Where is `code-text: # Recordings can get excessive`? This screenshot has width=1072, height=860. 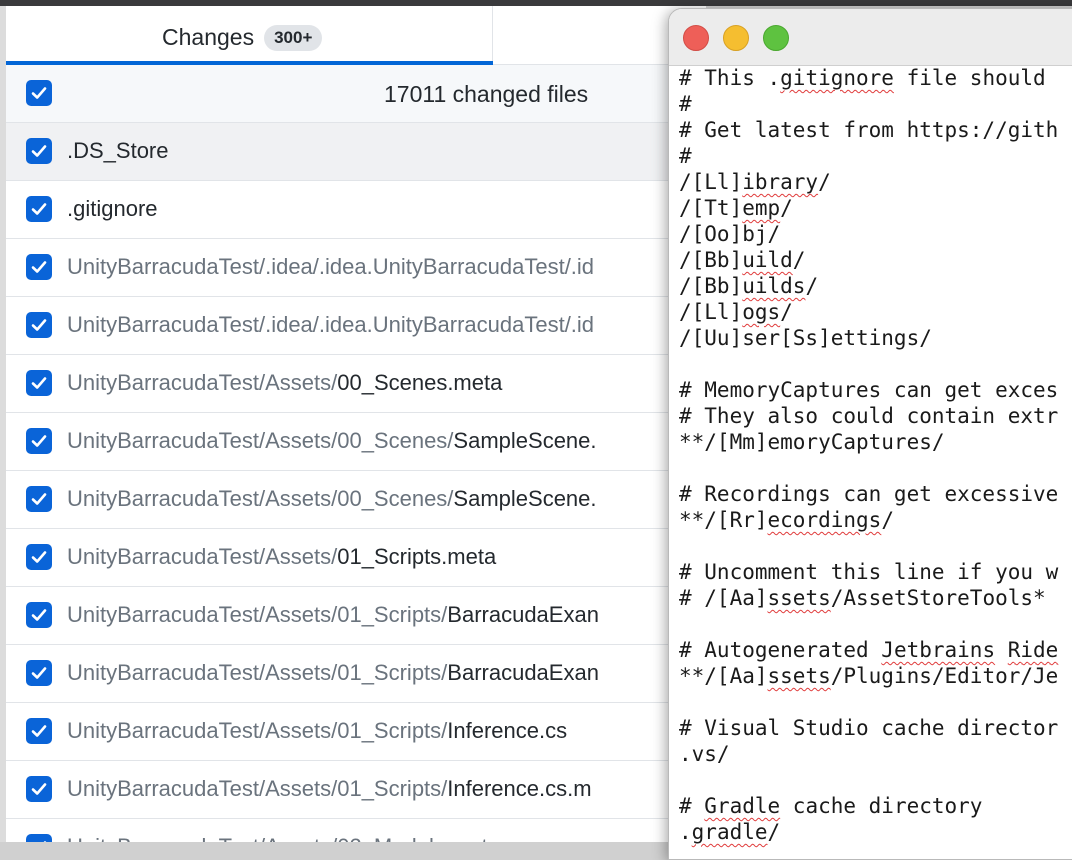 code-text: # Recordings can get excessive is located at coordinates (869, 494).